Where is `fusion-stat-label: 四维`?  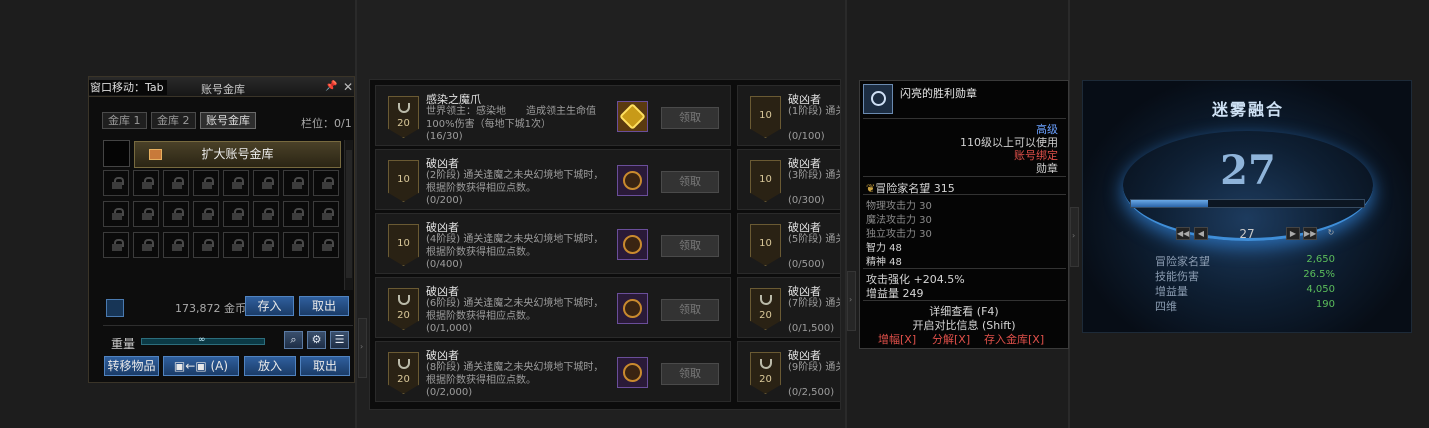
fusion-stat-label: 四维 is located at coordinates (1166, 306).